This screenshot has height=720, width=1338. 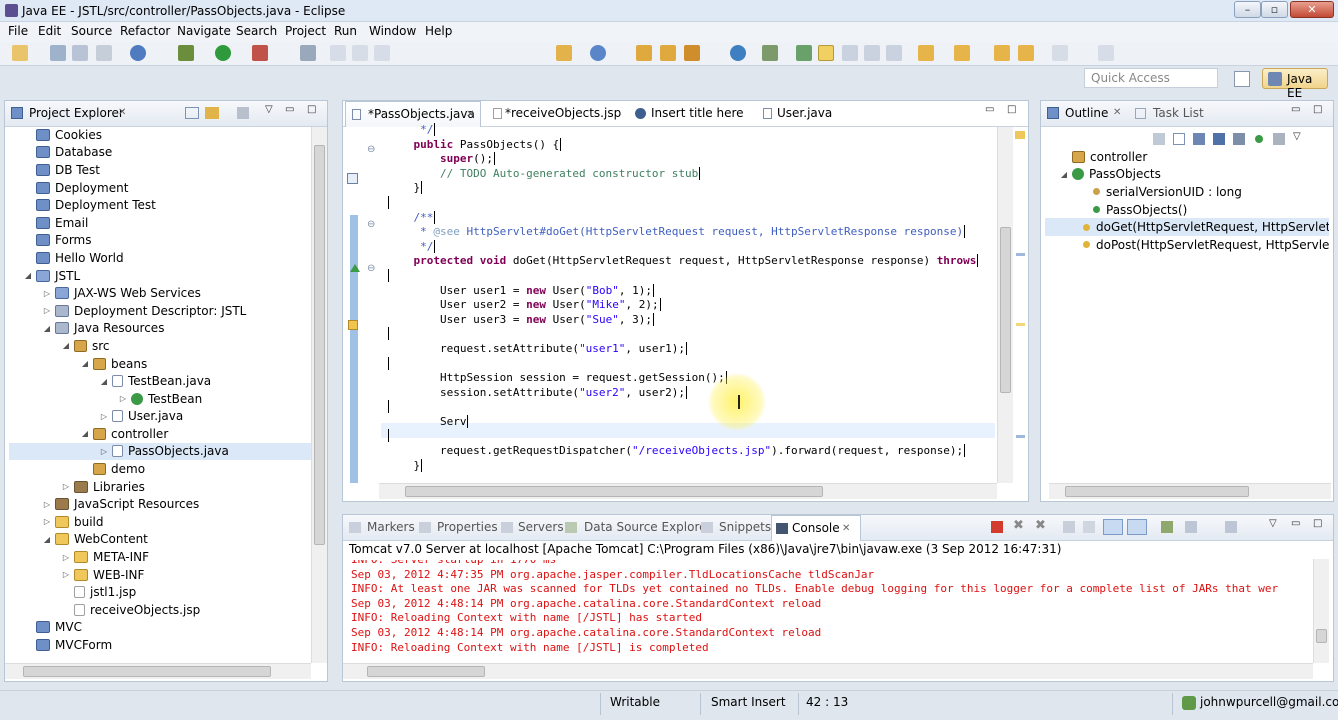 What do you see at coordinates (186, 53) in the screenshot?
I see `debug-icon` at bounding box center [186, 53].